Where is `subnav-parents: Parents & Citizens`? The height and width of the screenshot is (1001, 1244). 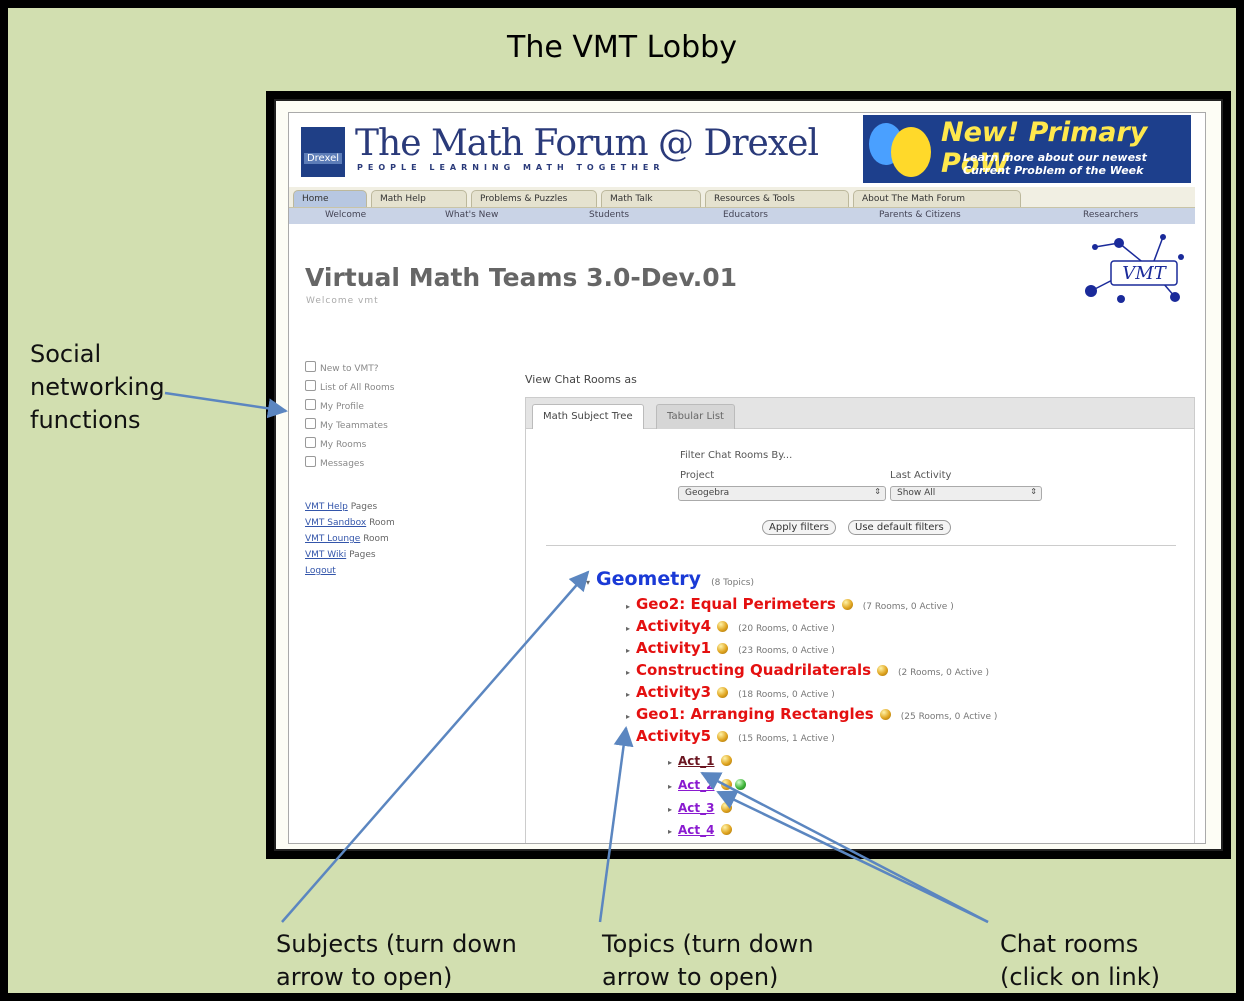 subnav-parents: Parents & Citizens is located at coordinates (920, 215).